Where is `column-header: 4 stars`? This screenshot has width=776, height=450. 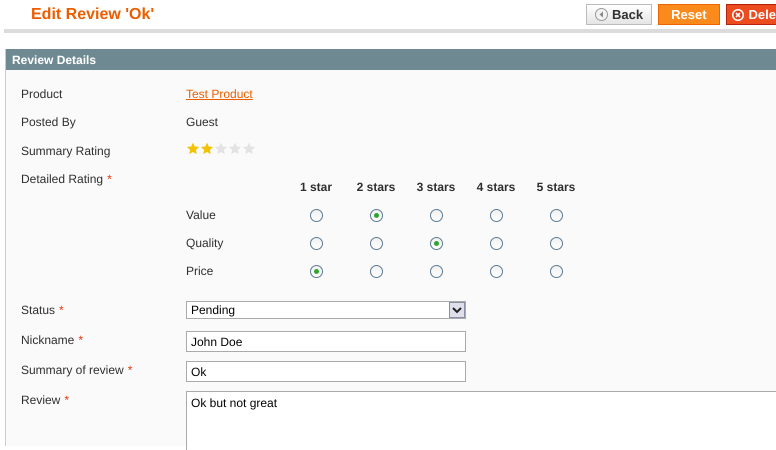
column-header: 4 stars is located at coordinates (496, 187).